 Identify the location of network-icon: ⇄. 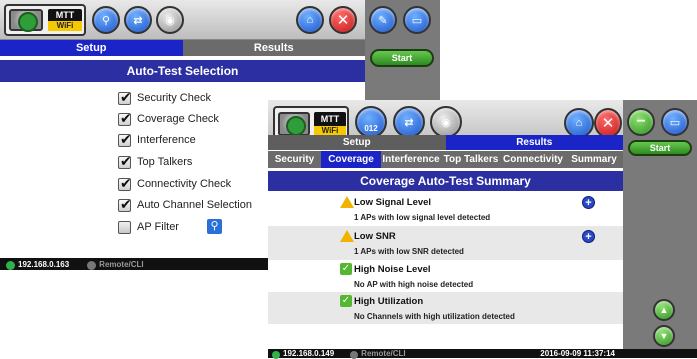
(409, 122).